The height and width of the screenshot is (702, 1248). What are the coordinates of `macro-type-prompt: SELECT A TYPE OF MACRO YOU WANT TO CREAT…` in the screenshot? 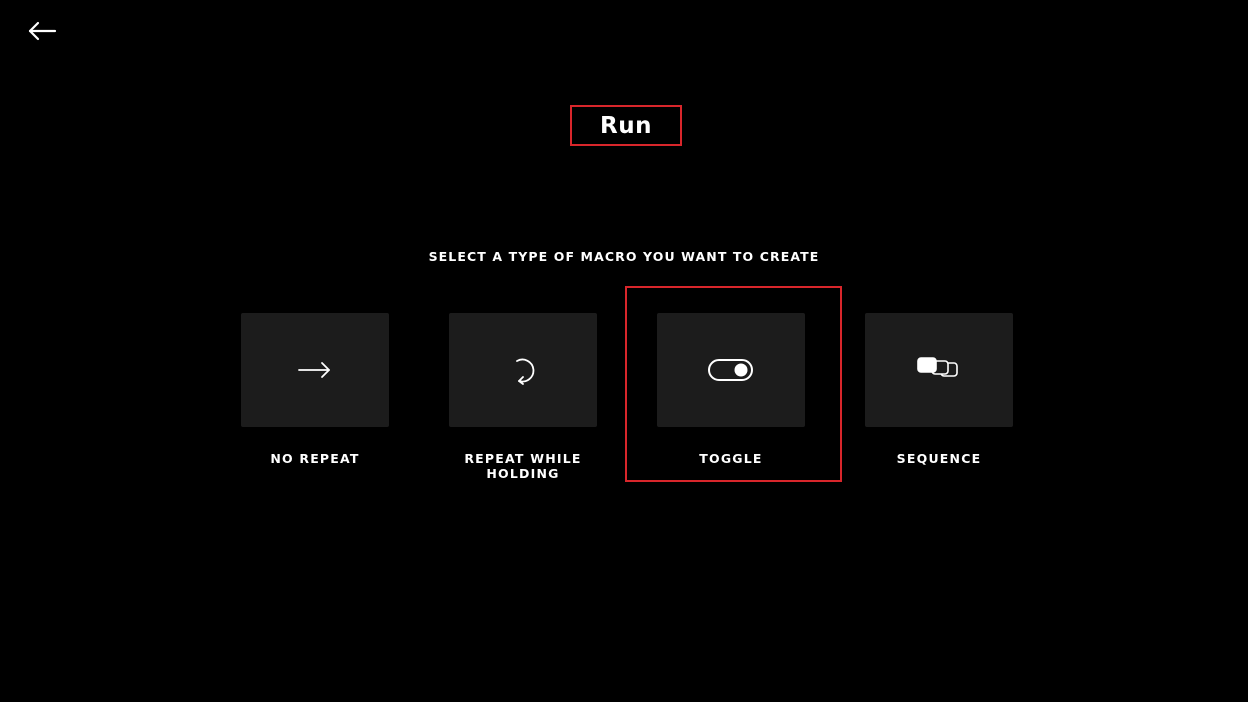 It's located at (624, 256).